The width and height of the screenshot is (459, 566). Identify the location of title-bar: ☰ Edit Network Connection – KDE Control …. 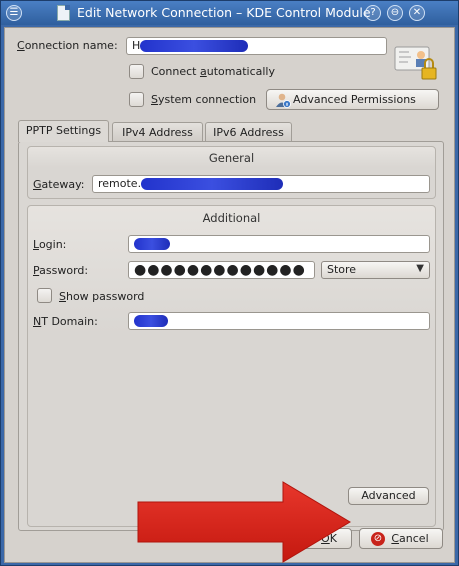
(229, 13).